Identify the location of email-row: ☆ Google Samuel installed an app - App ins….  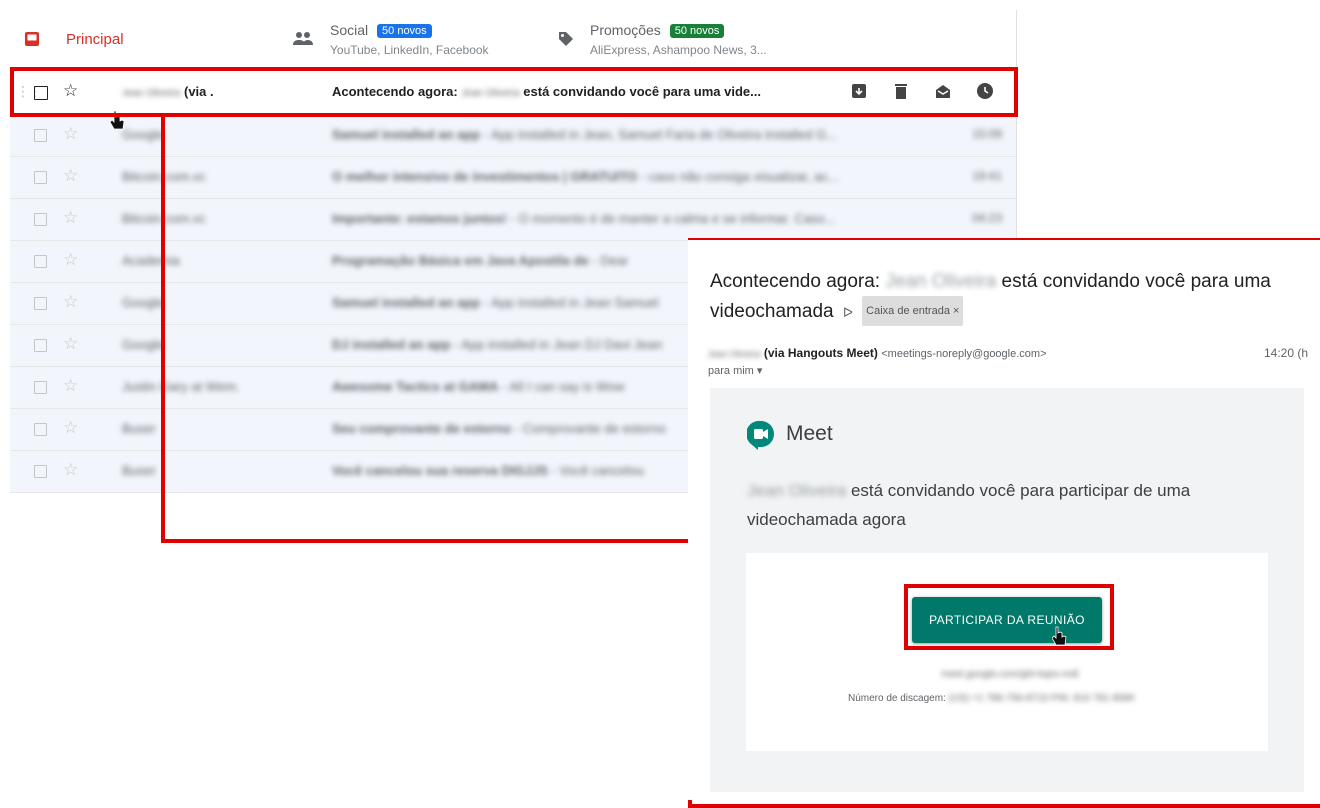
(513, 136).